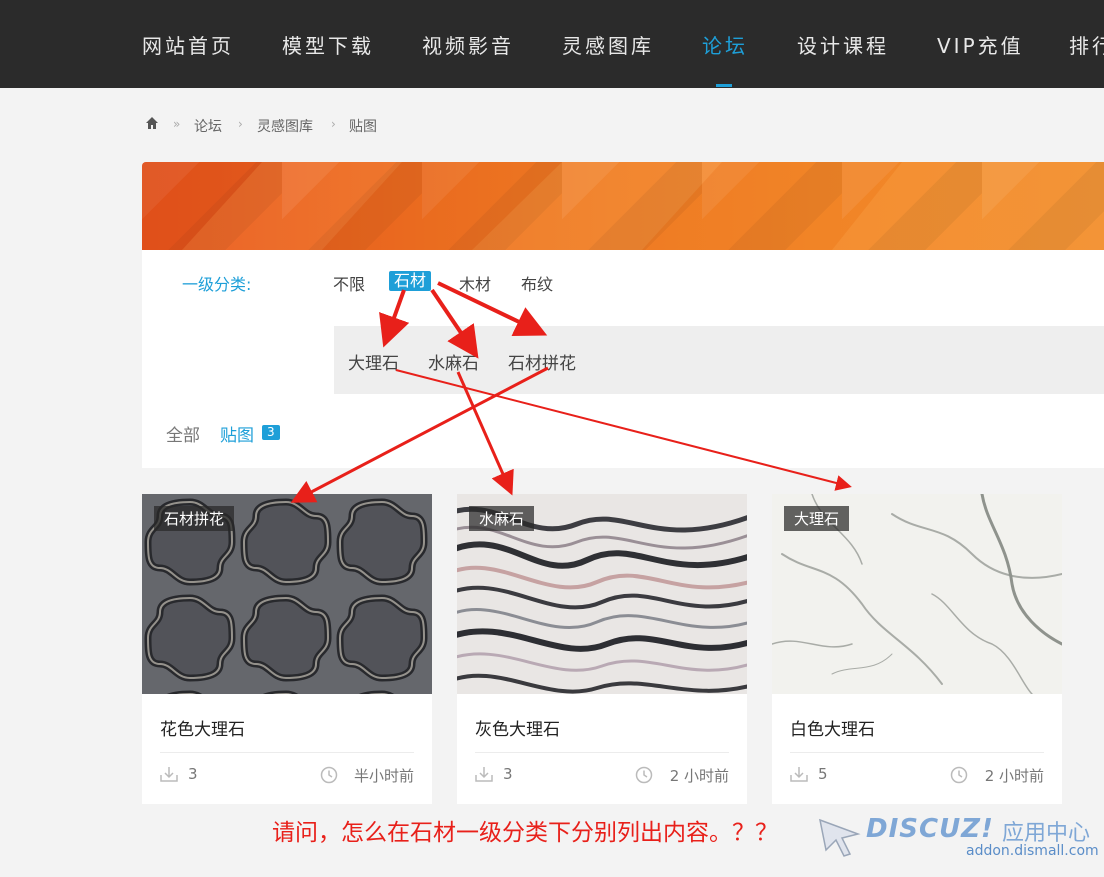 The image size is (1104, 877). Describe the element at coordinates (517, 727) in the screenshot. I see `card-title: 灰色大理石` at that location.